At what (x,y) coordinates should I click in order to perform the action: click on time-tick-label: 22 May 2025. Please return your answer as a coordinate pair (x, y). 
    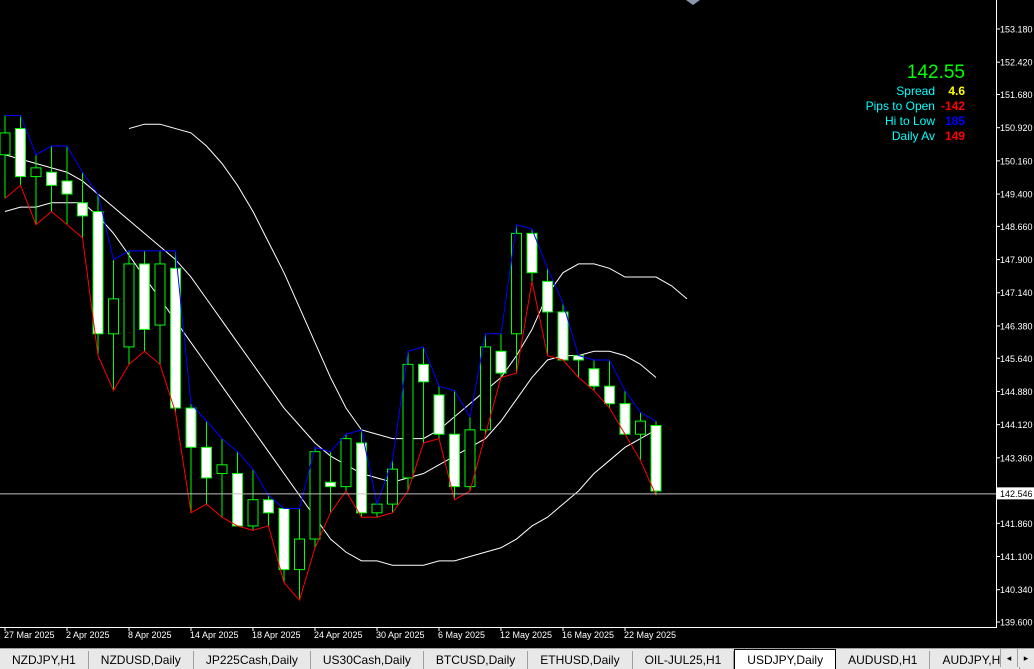
    Looking at the image, I should click on (650, 635).